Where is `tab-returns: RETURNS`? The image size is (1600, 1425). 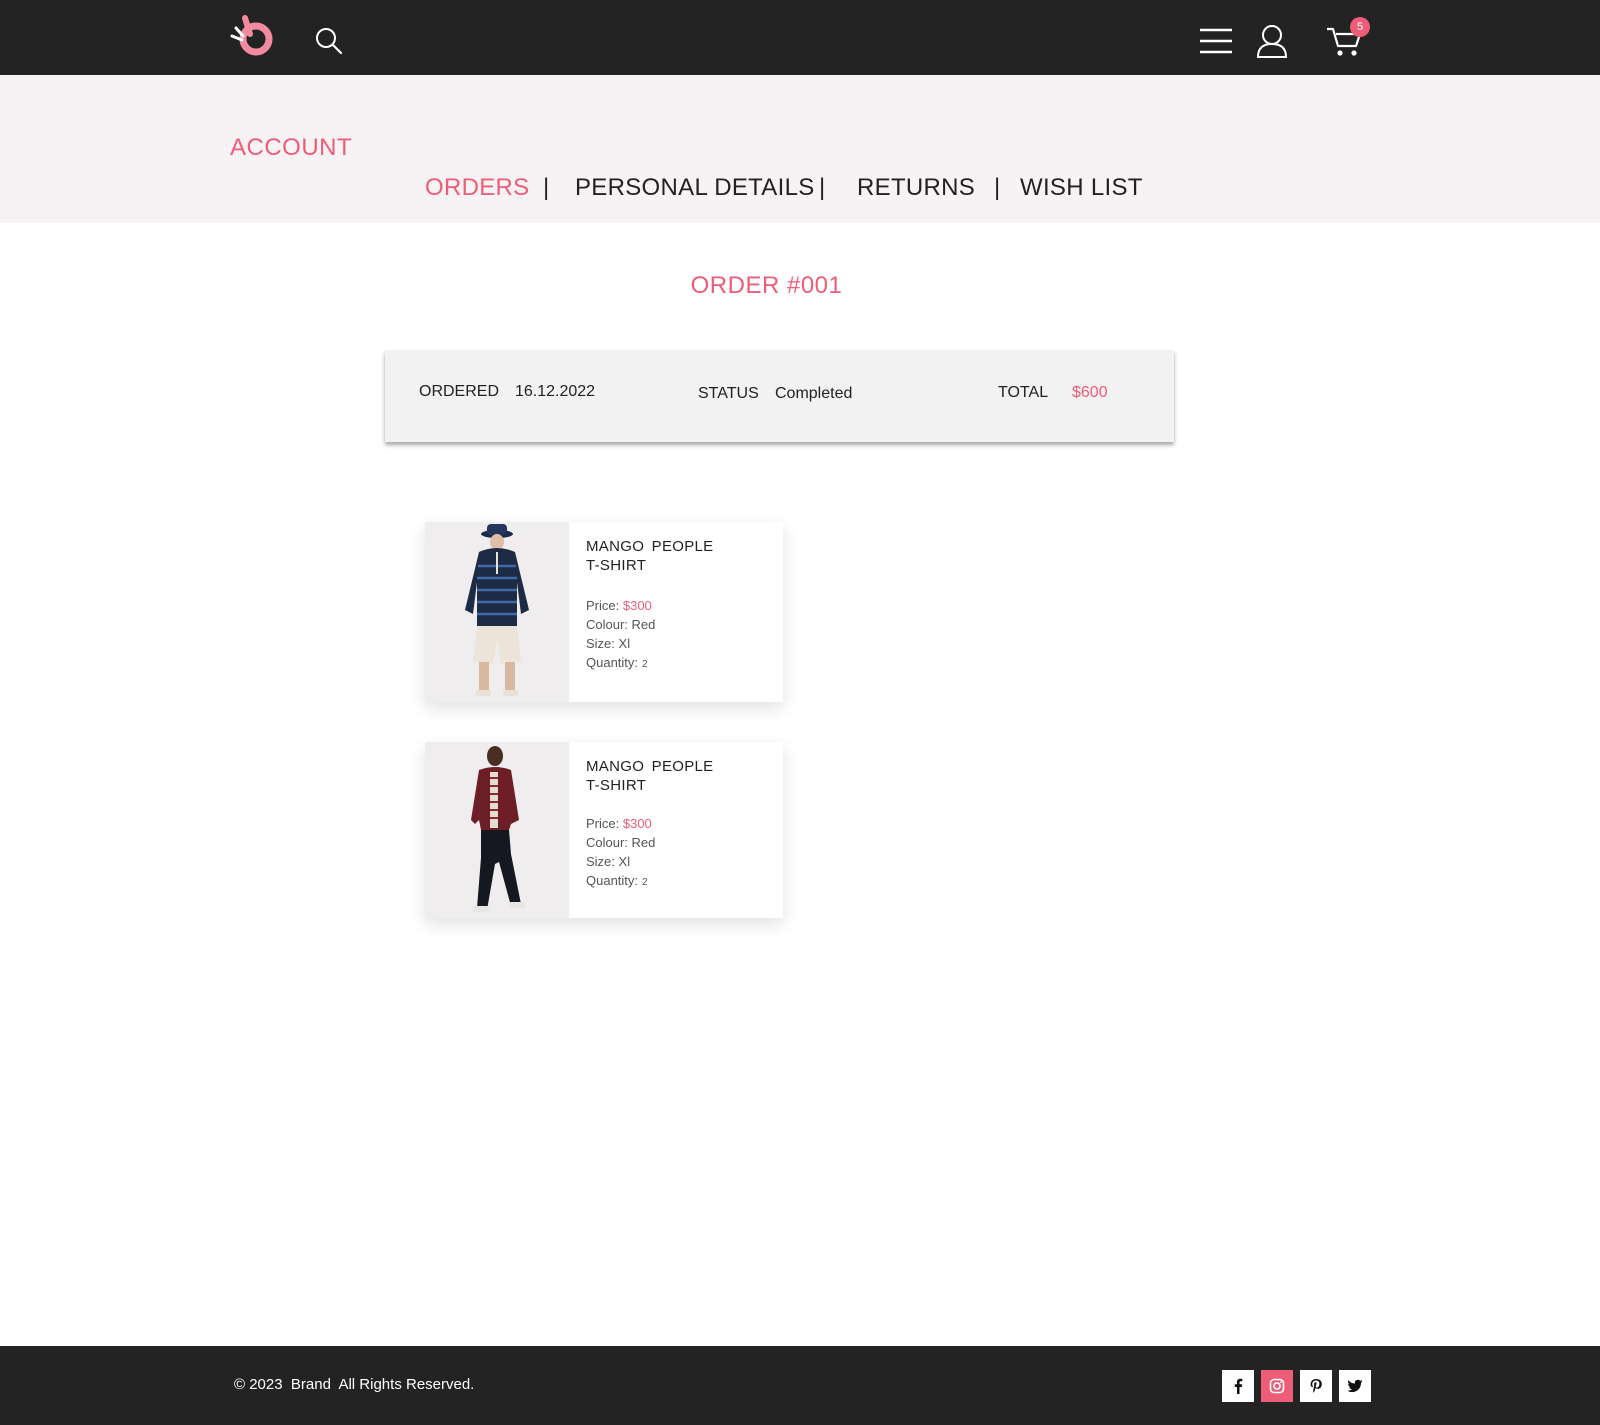 tab-returns: RETURNS is located at coordinates (916, 188).